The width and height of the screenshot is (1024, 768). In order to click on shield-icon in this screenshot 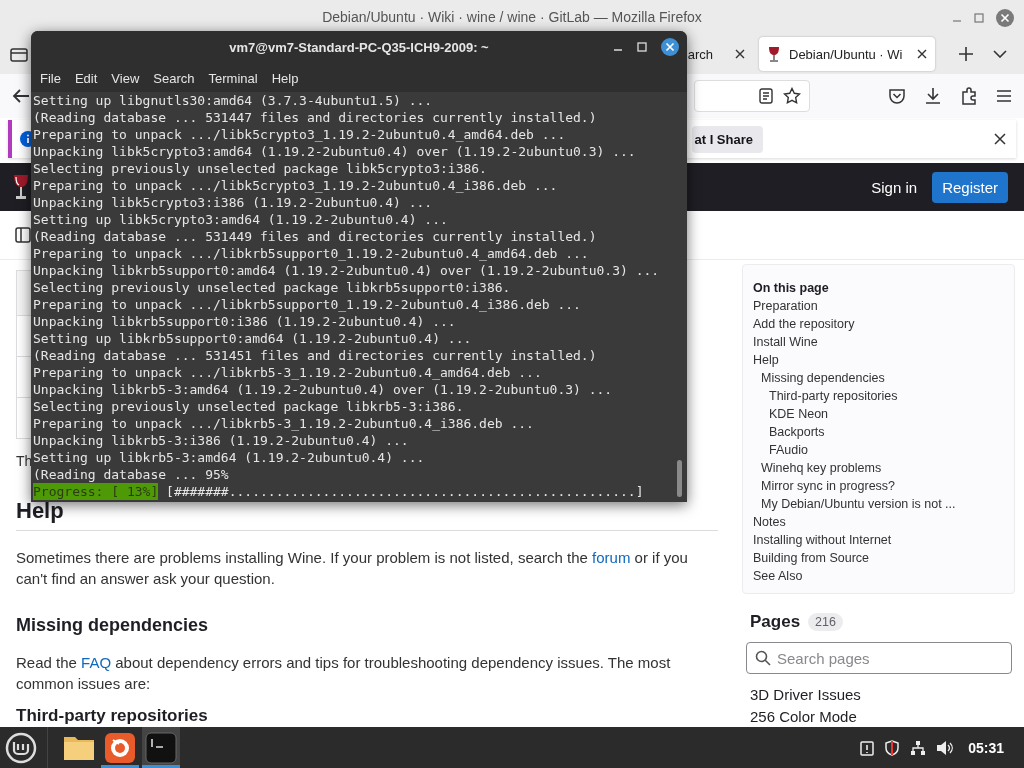, I will do `click(892, 747)`.